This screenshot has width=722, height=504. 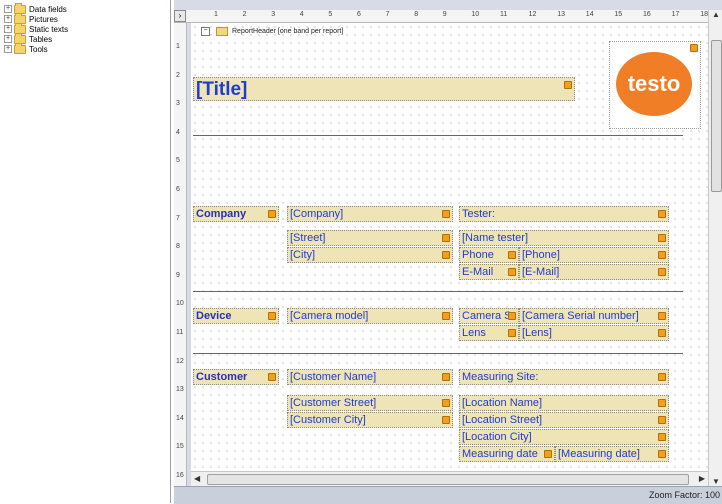 What do you see at coordinates (489, 316) in the screenshot?
I see `camera-serial-label: Camera S` at bounding box center [489, 316].